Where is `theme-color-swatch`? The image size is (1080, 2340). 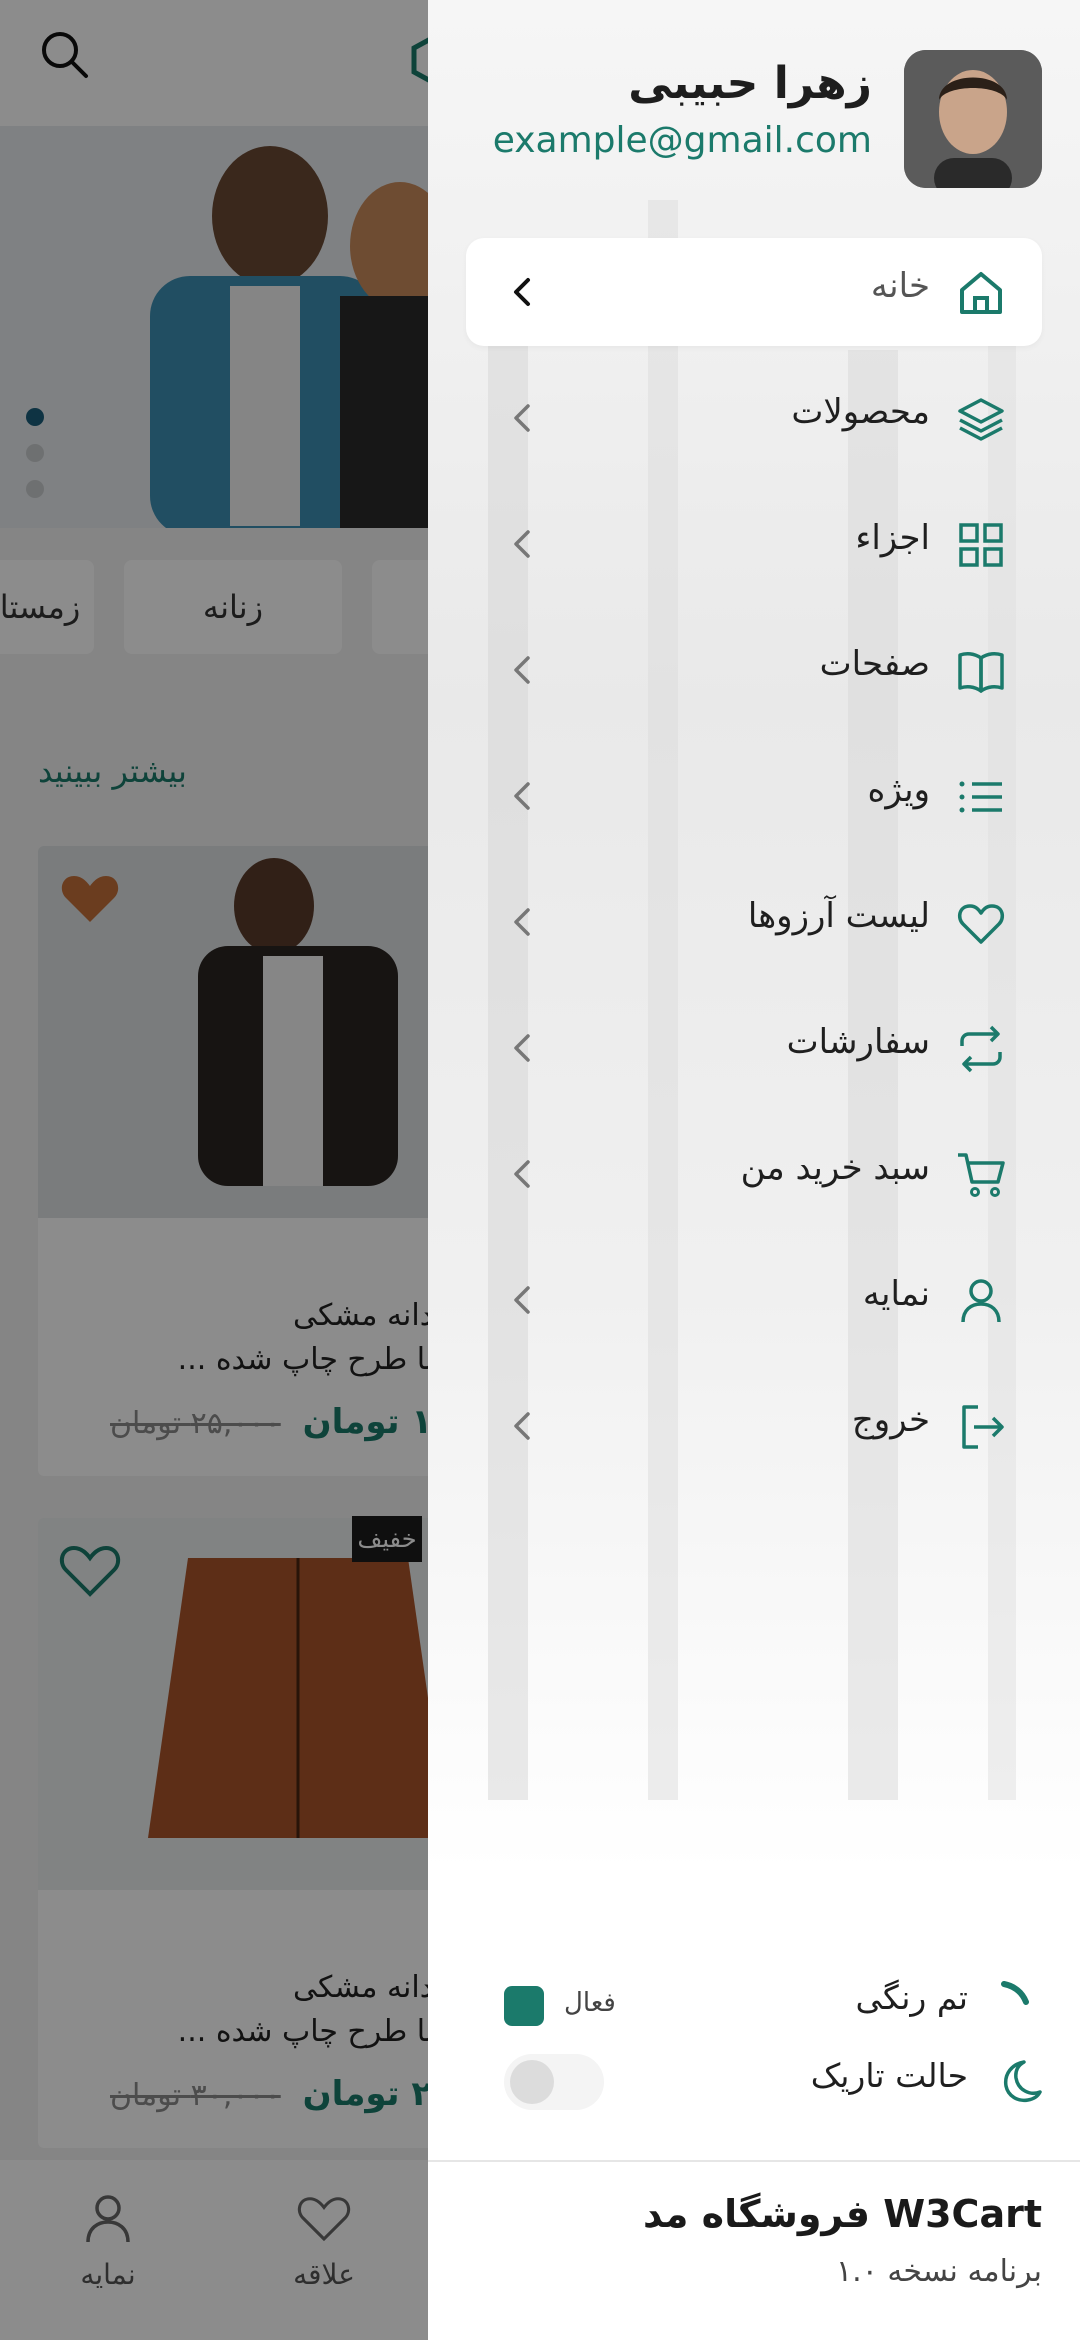 theme-color-swatch is located at coordinates (524, 2006).